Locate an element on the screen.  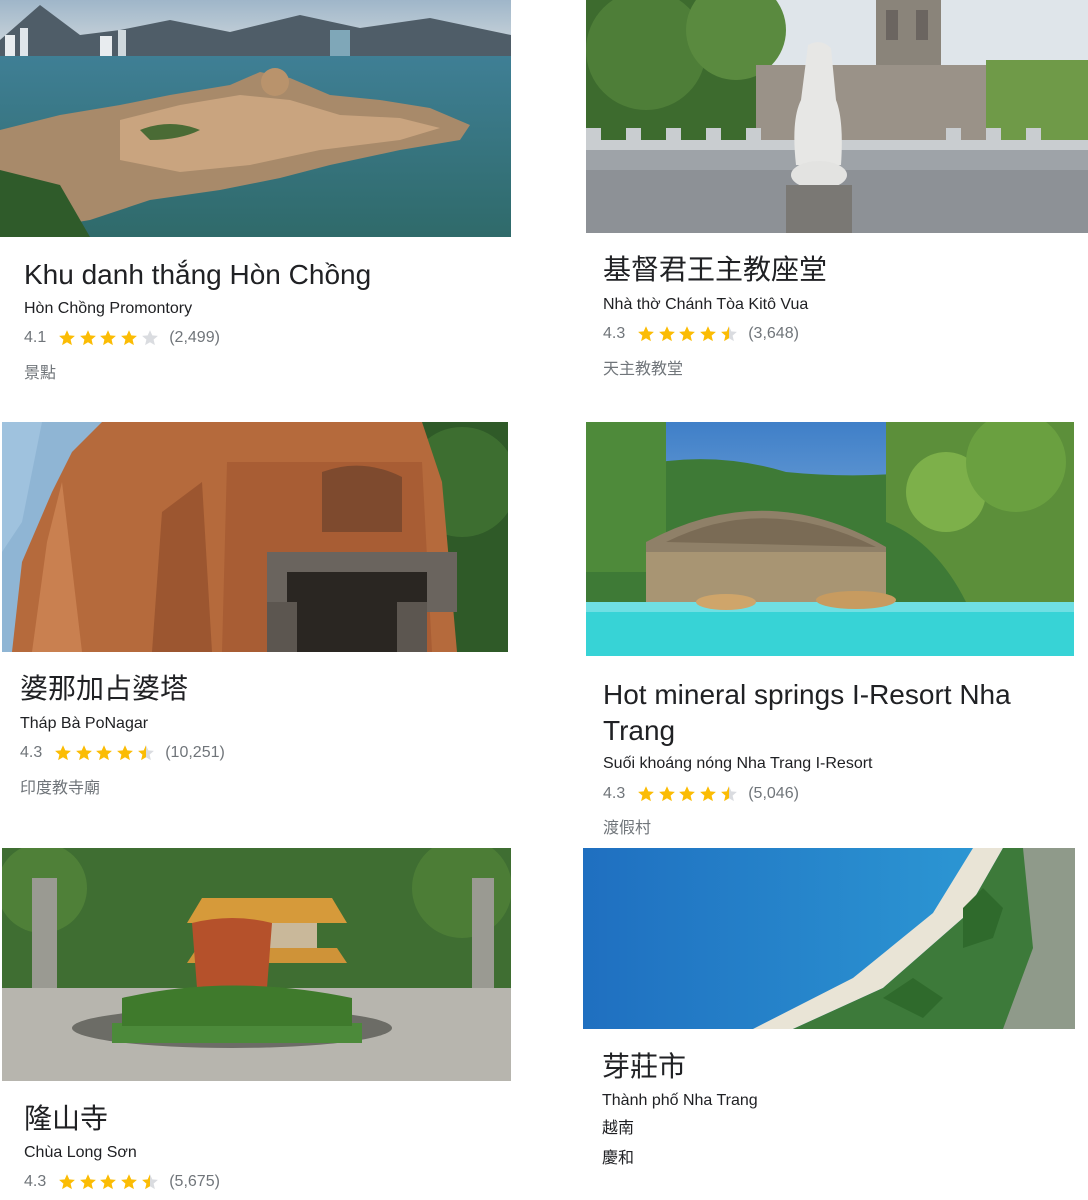
review-count: (3,648) is located at coordinates (773, 334).